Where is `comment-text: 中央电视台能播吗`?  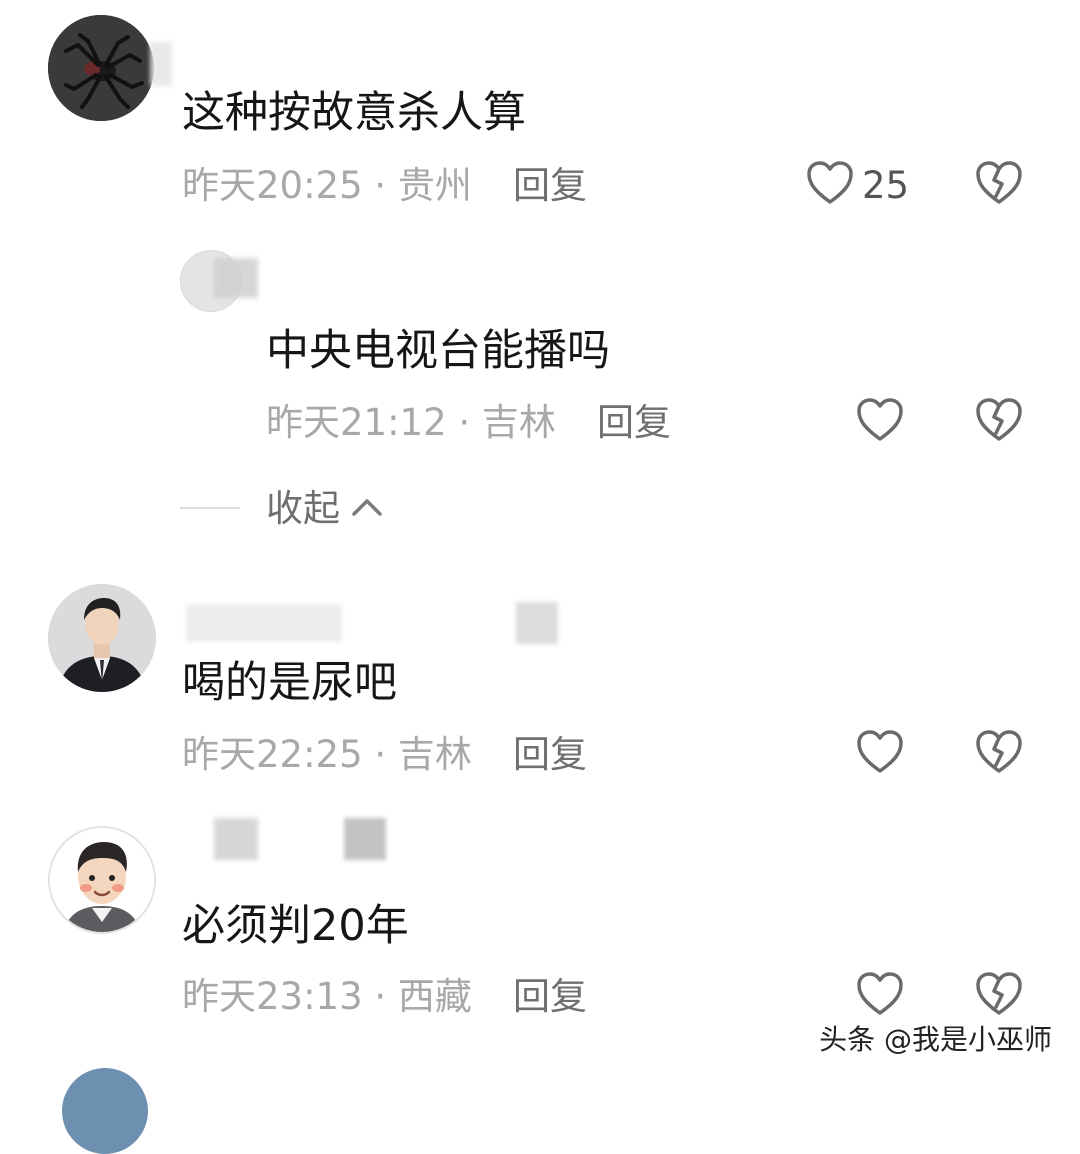
comment-text: 中央电视台能播吗 is located at coordinates (438, 351).